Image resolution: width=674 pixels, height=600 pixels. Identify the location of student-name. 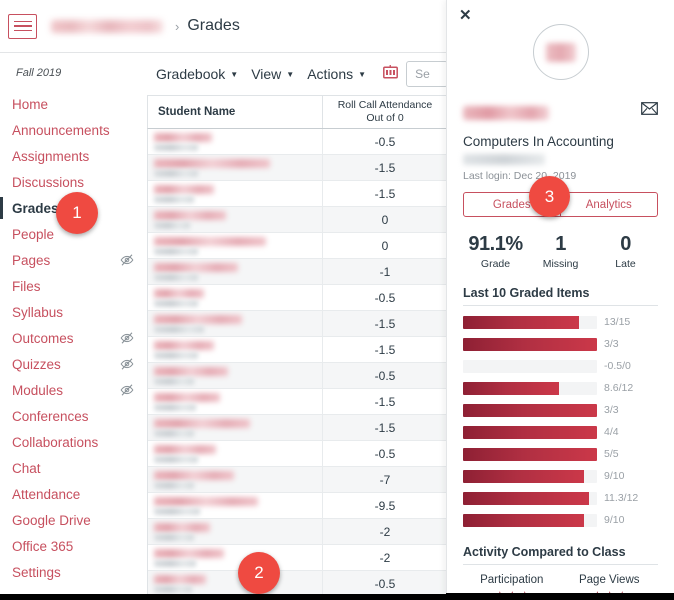
(506, 113).